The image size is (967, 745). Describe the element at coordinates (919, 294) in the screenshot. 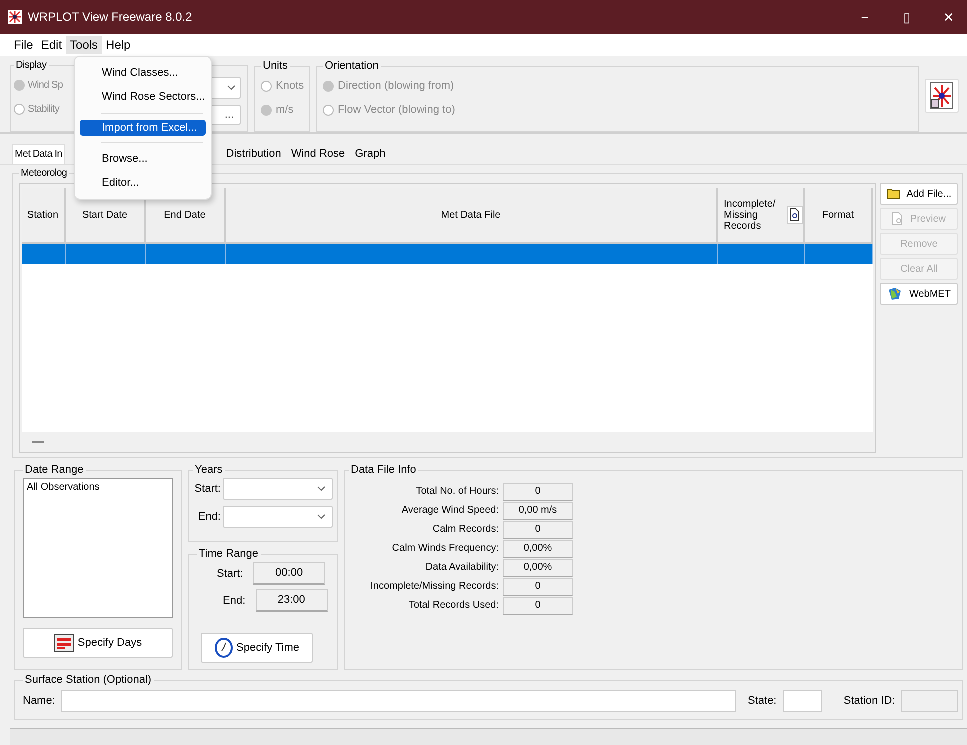

I see `side-button: WebMET` at that location.